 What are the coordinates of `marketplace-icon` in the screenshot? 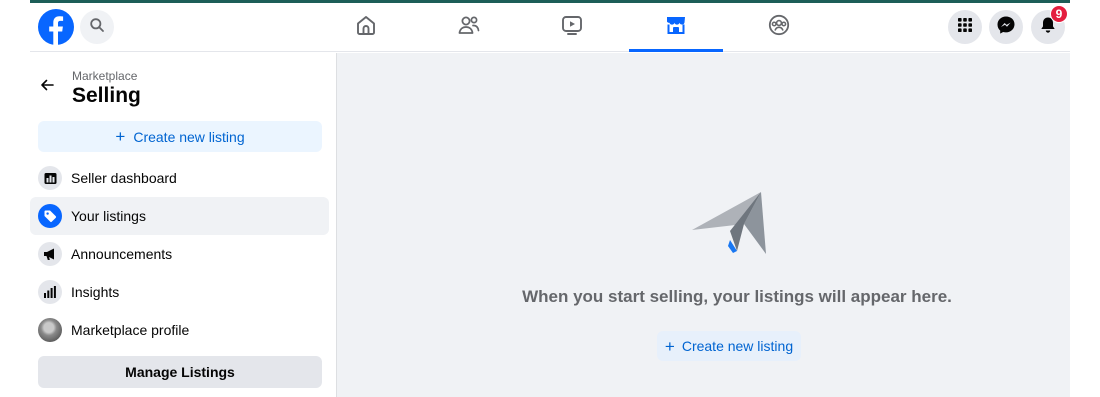 It's located at (676, 27).